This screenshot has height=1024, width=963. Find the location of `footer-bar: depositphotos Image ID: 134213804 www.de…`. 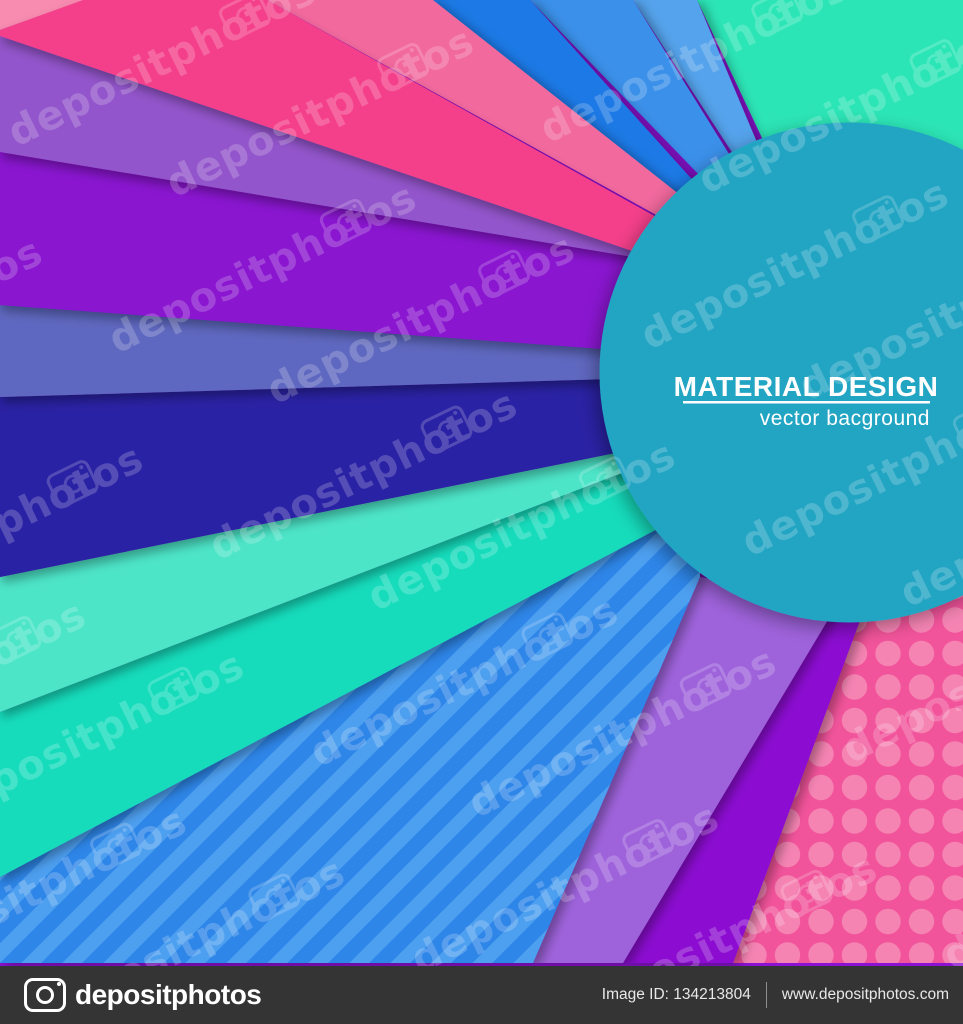

footer-bar: depositphotos Image ID: 134213804 www.de… is located at coordinates (481, 995).